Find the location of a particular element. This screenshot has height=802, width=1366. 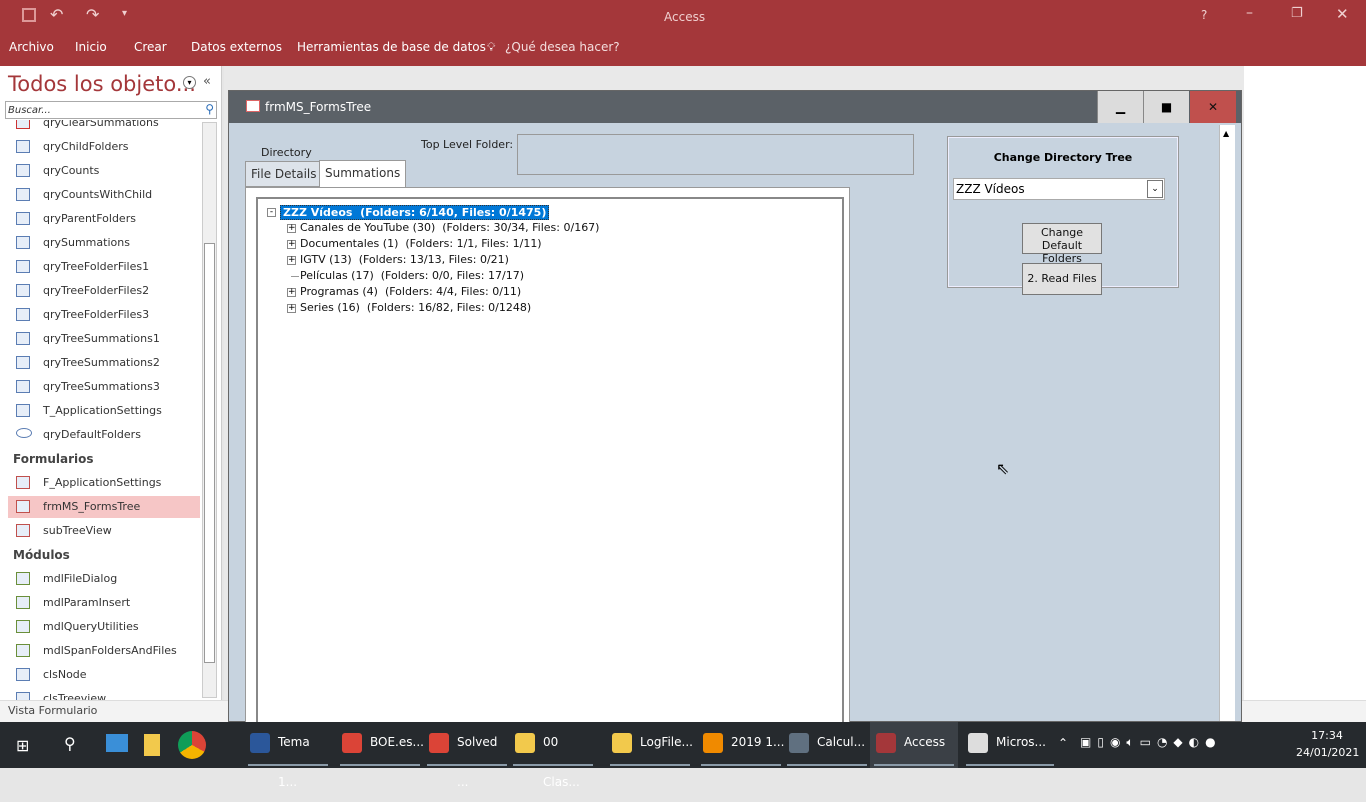

top-level-label: Top Level Folder: is located at coordinates (467, 144).